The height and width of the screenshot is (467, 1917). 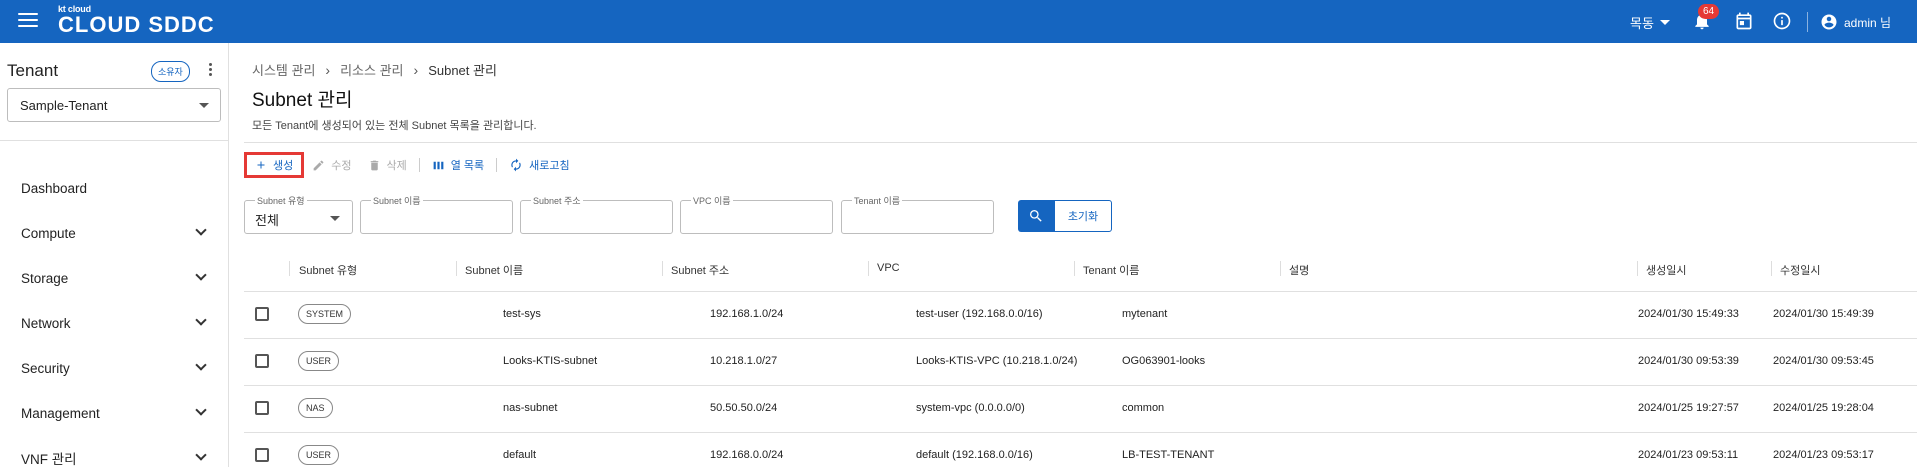 What do you see at coordinates (374, 165) in the screenshot?
I see `trash-icon` at bounding box center [374, 165].